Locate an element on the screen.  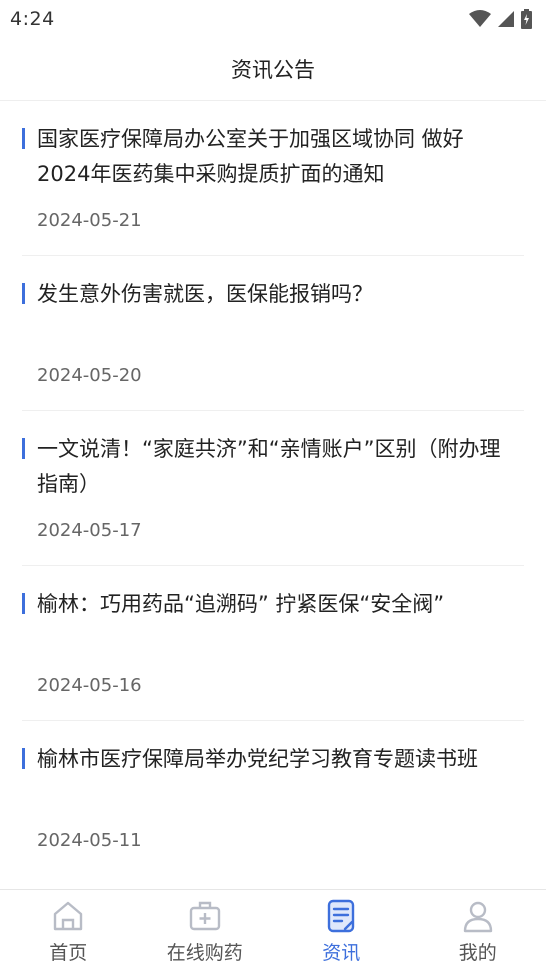
news-date: 2024-05-16 is located at coordinates (89, 685).